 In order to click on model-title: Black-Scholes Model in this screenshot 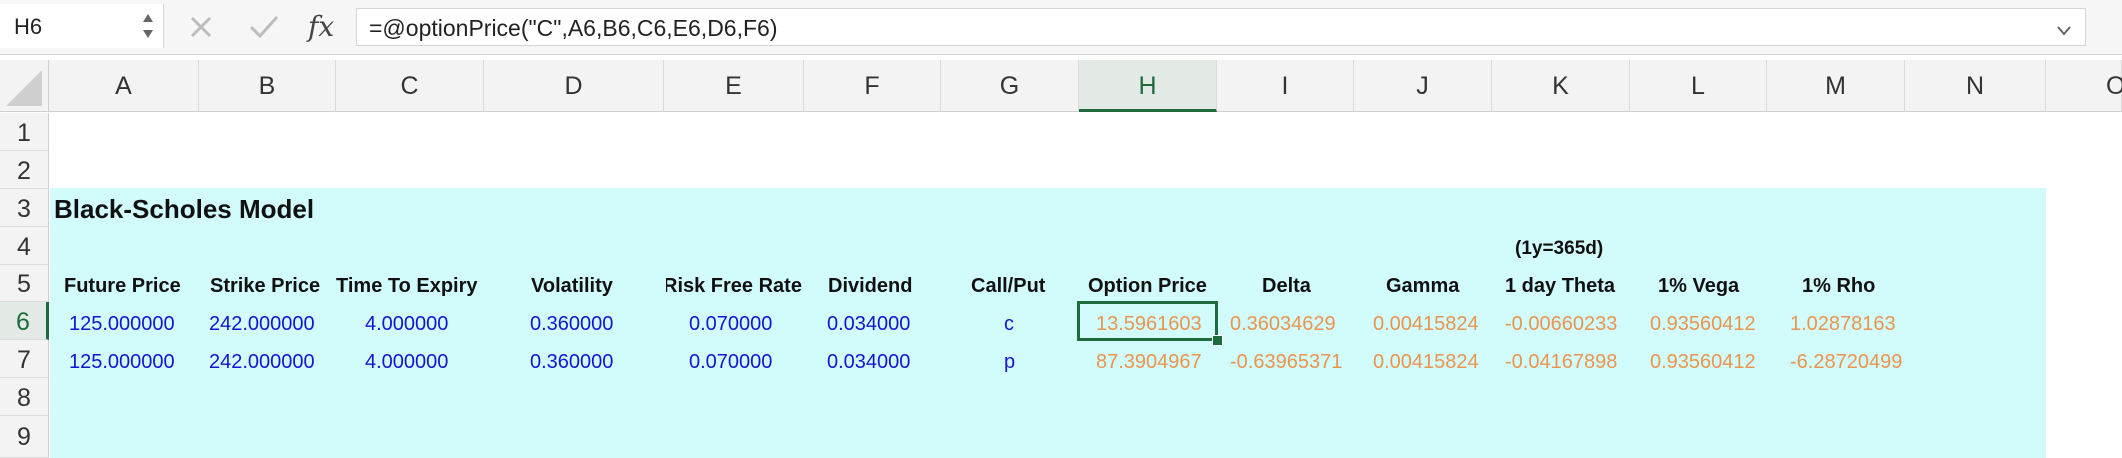, I will do `click(184, 209)`.